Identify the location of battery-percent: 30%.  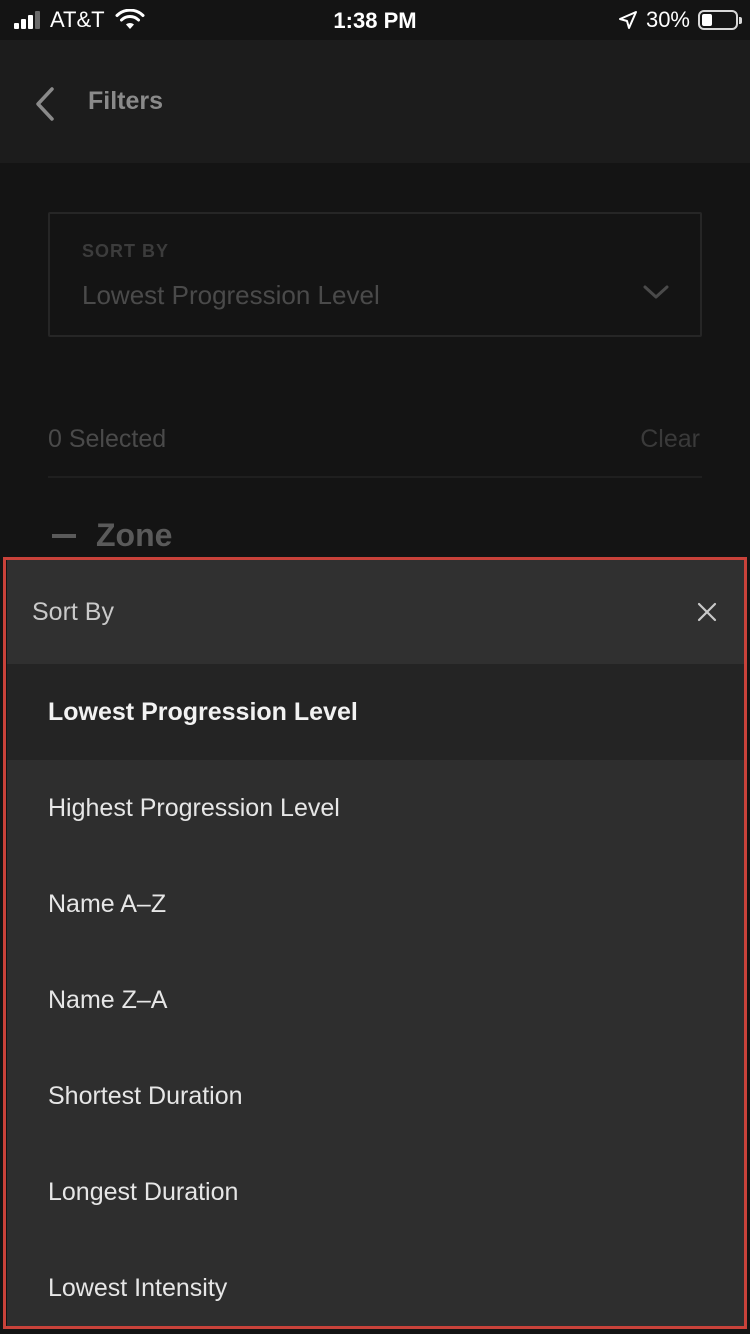
(667, 19).